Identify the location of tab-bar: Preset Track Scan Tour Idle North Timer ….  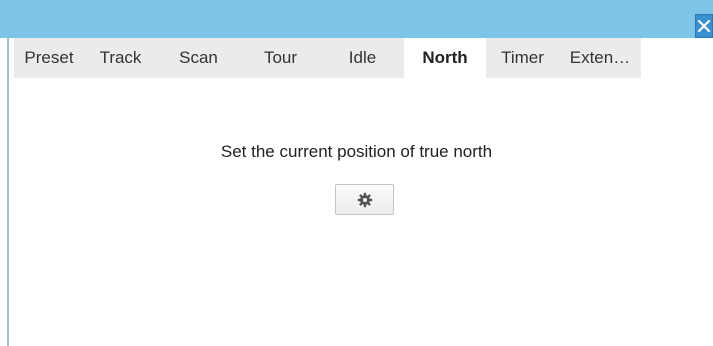
(327, 58).